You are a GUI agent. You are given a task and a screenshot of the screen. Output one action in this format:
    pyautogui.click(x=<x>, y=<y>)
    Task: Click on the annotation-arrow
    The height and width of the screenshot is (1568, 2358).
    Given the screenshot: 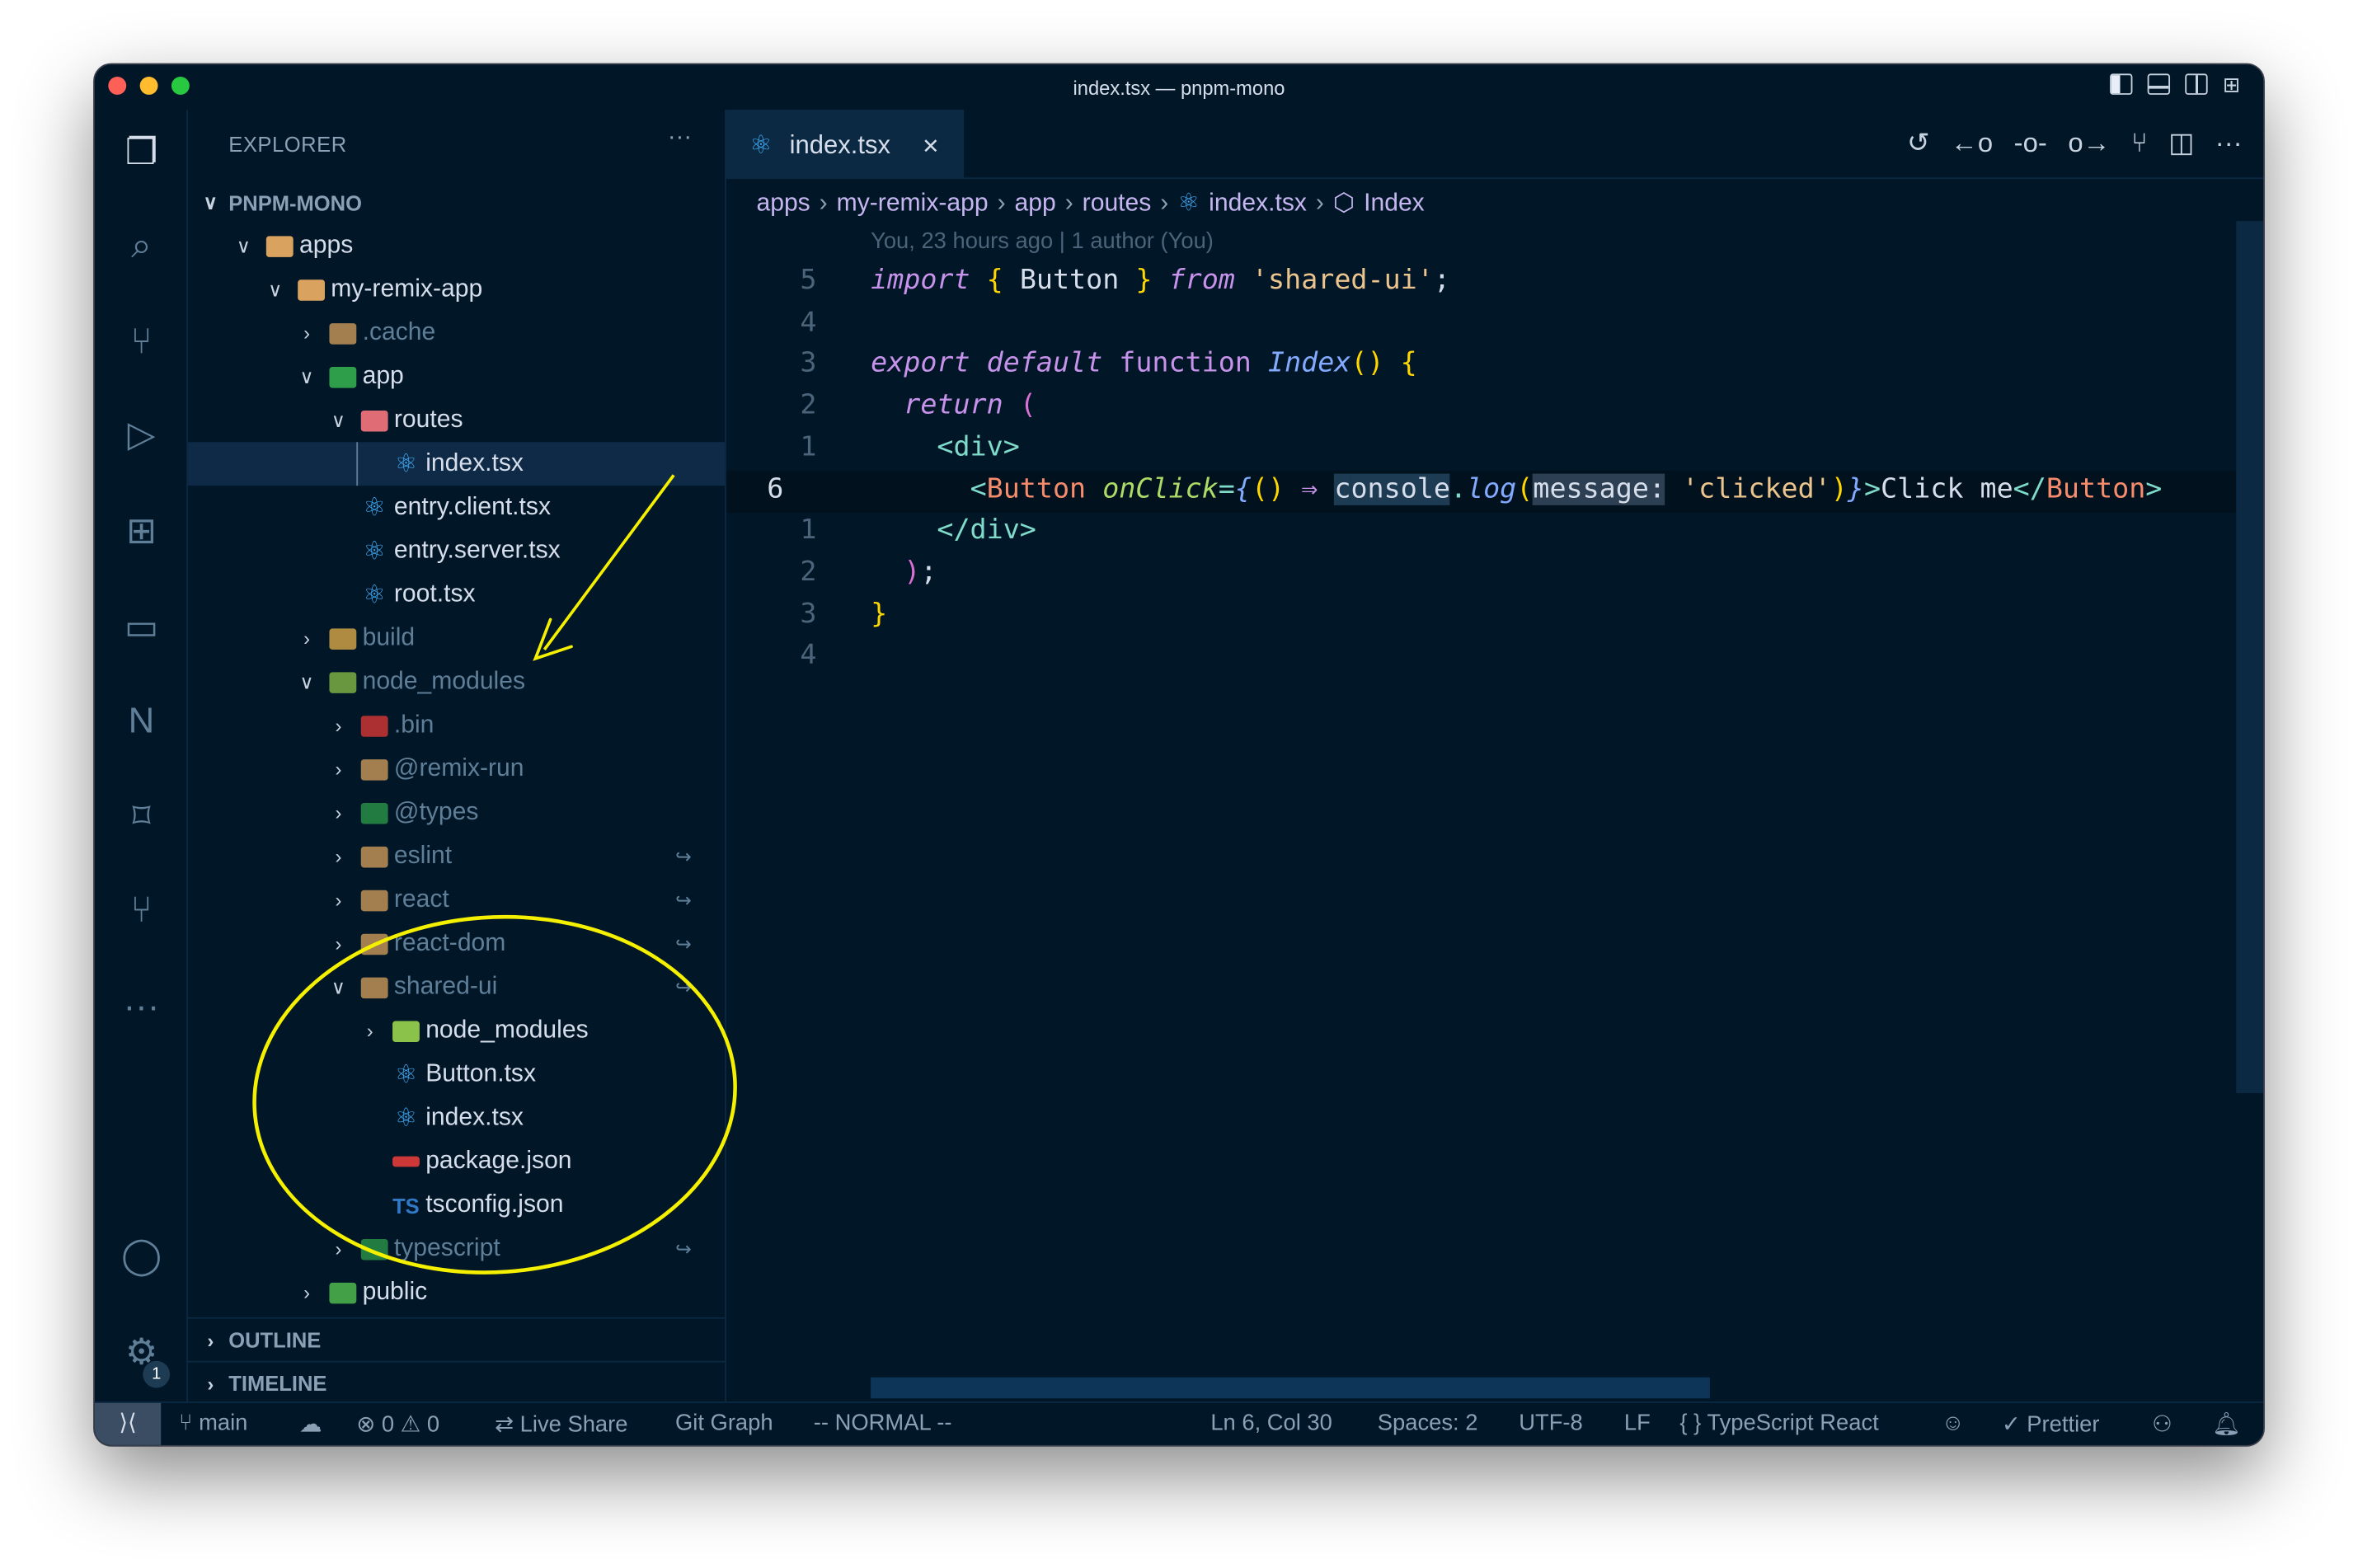 What is the action you would take?
    pyautogui.click(x=609, y=562)
    